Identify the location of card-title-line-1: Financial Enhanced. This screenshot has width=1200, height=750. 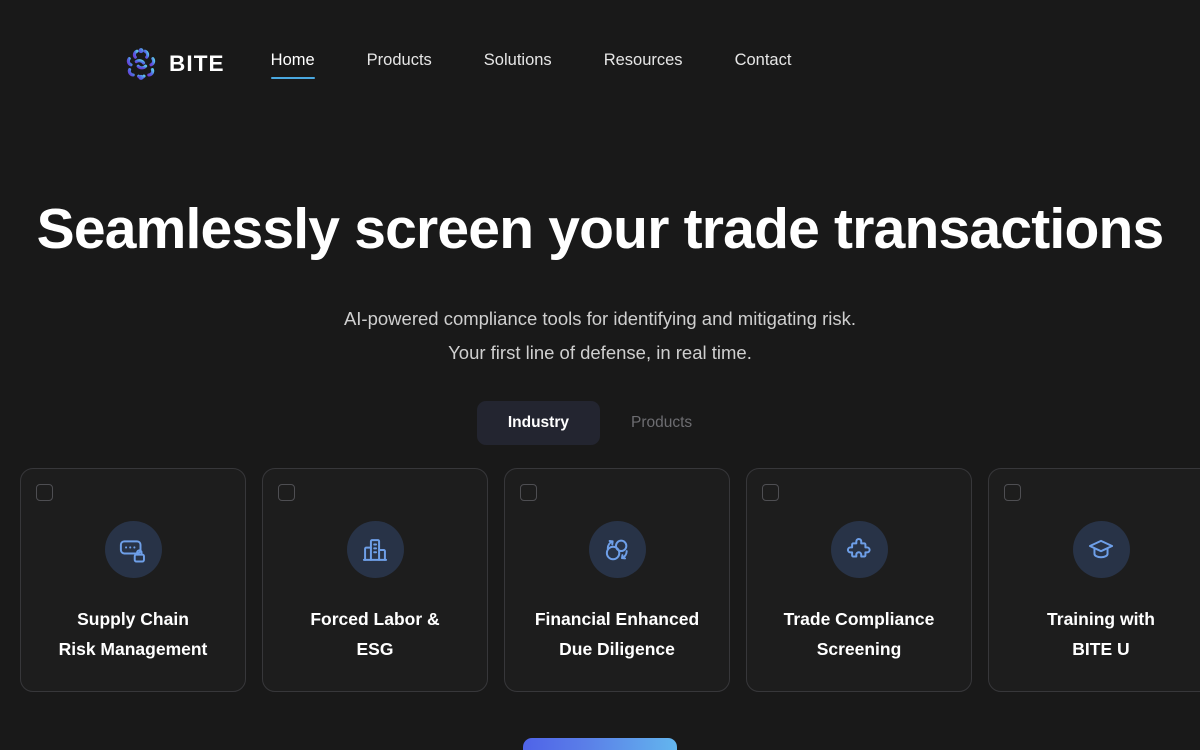
(617, 619).